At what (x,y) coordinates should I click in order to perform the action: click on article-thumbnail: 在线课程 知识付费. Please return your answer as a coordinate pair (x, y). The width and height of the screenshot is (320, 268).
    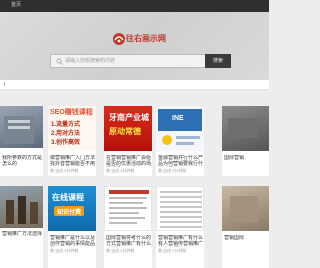
    Looking at the image, I should click on (72, 208).